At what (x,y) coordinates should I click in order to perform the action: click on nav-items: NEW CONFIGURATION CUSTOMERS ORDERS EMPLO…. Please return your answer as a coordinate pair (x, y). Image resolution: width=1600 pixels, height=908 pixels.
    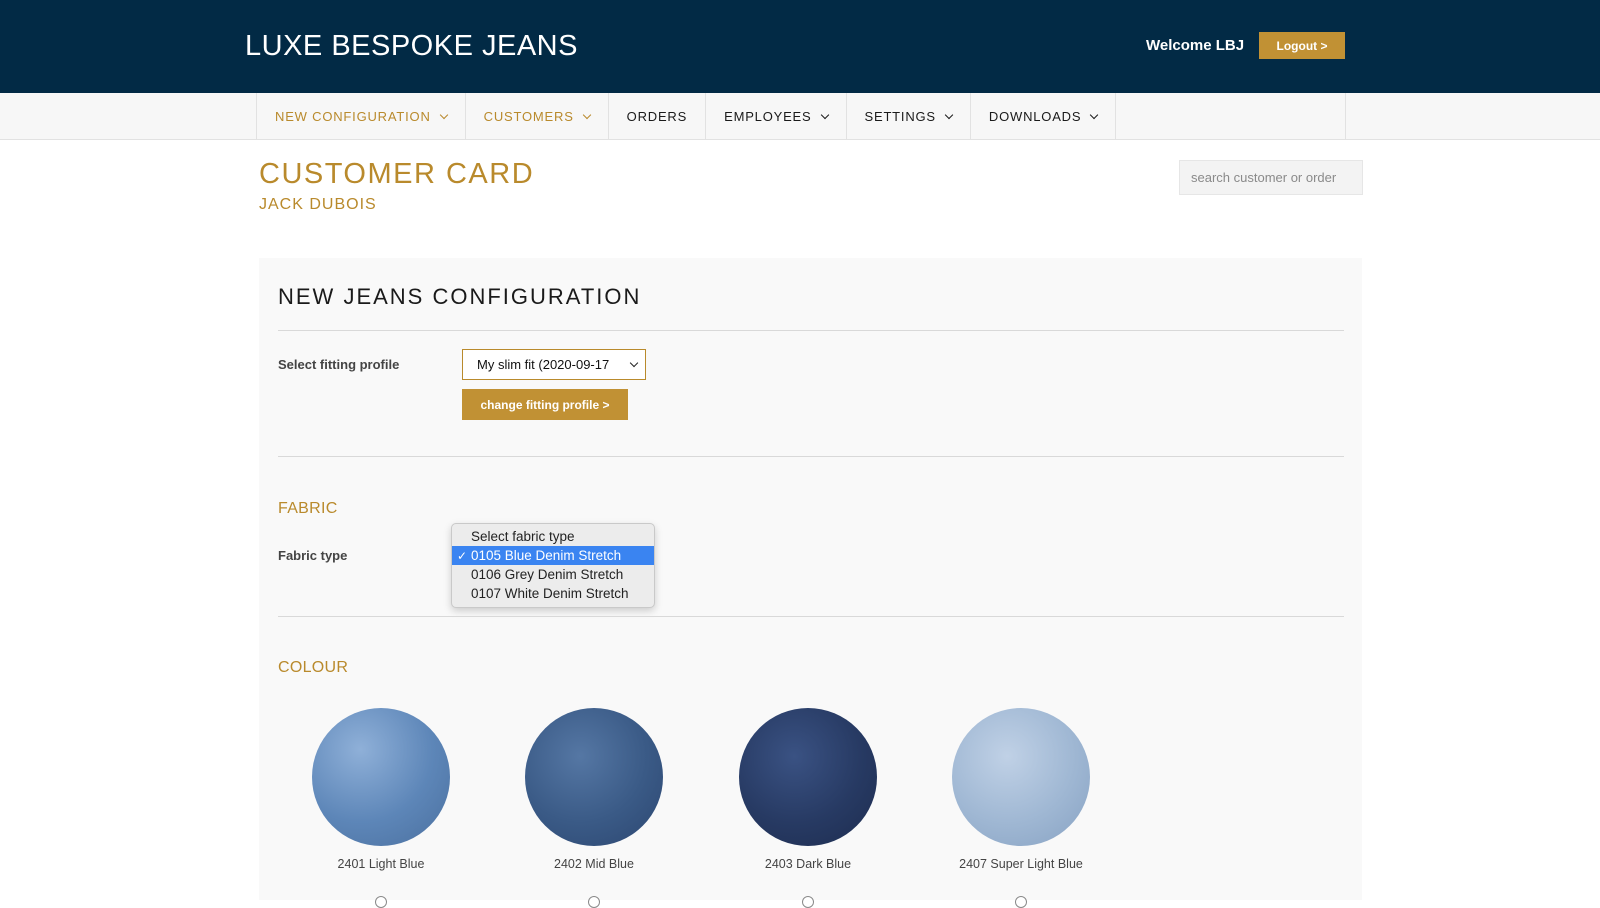
    Looking at the image, I should click on (801, 116).